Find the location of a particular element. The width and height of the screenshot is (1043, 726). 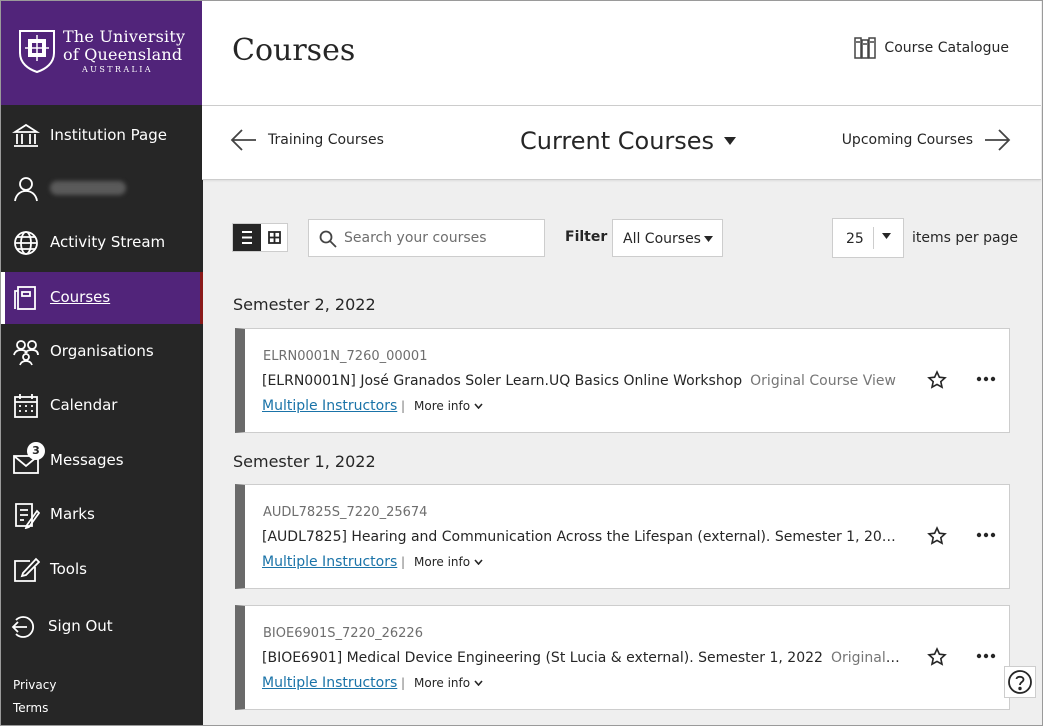

arrow-left-icon is located at coordinates (243, 140).